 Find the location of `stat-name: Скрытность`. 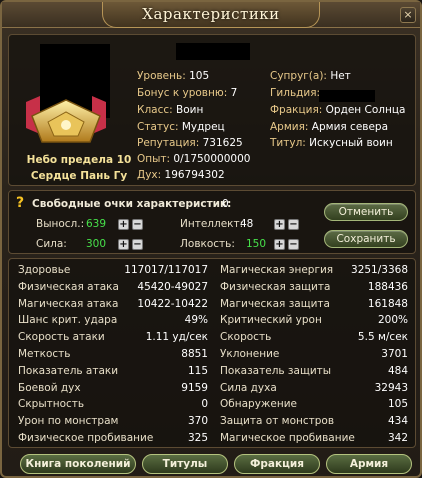

stat-name: Скрытность is located at coordinates (51, 404).